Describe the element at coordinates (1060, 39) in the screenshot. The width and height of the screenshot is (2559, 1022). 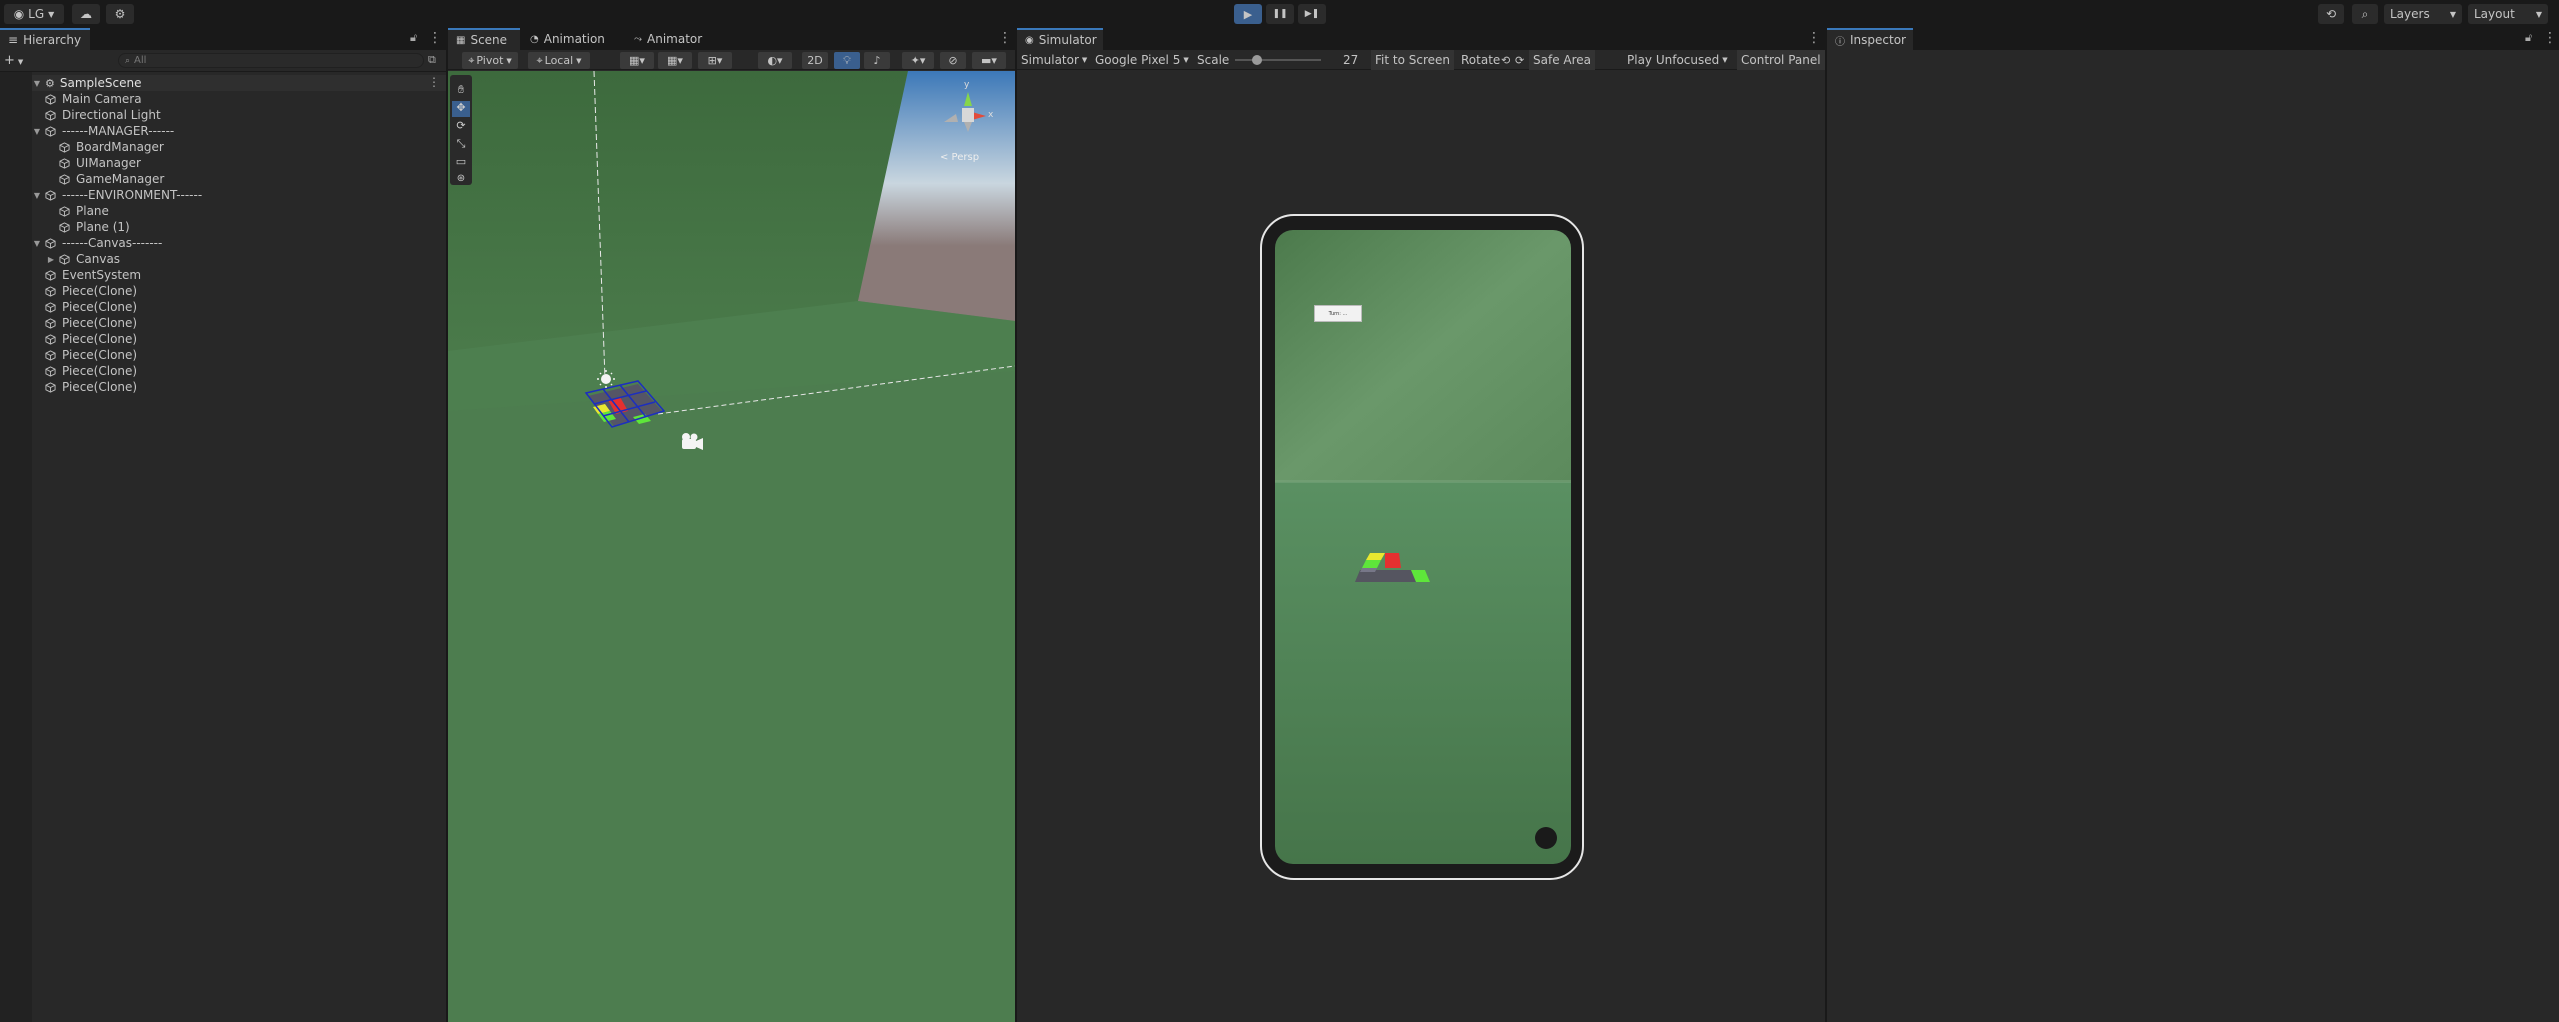
I see `tab-simulator: ◉ Simulator` at that location.